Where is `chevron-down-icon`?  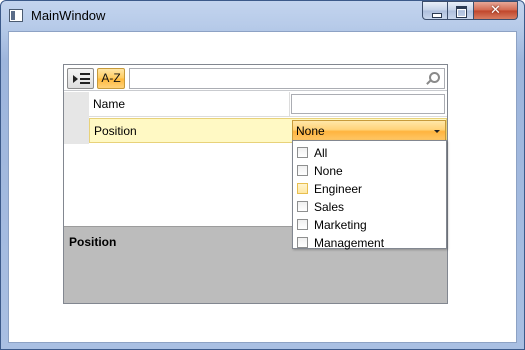 chevron-down-icon is located at coordinates (437, 131).